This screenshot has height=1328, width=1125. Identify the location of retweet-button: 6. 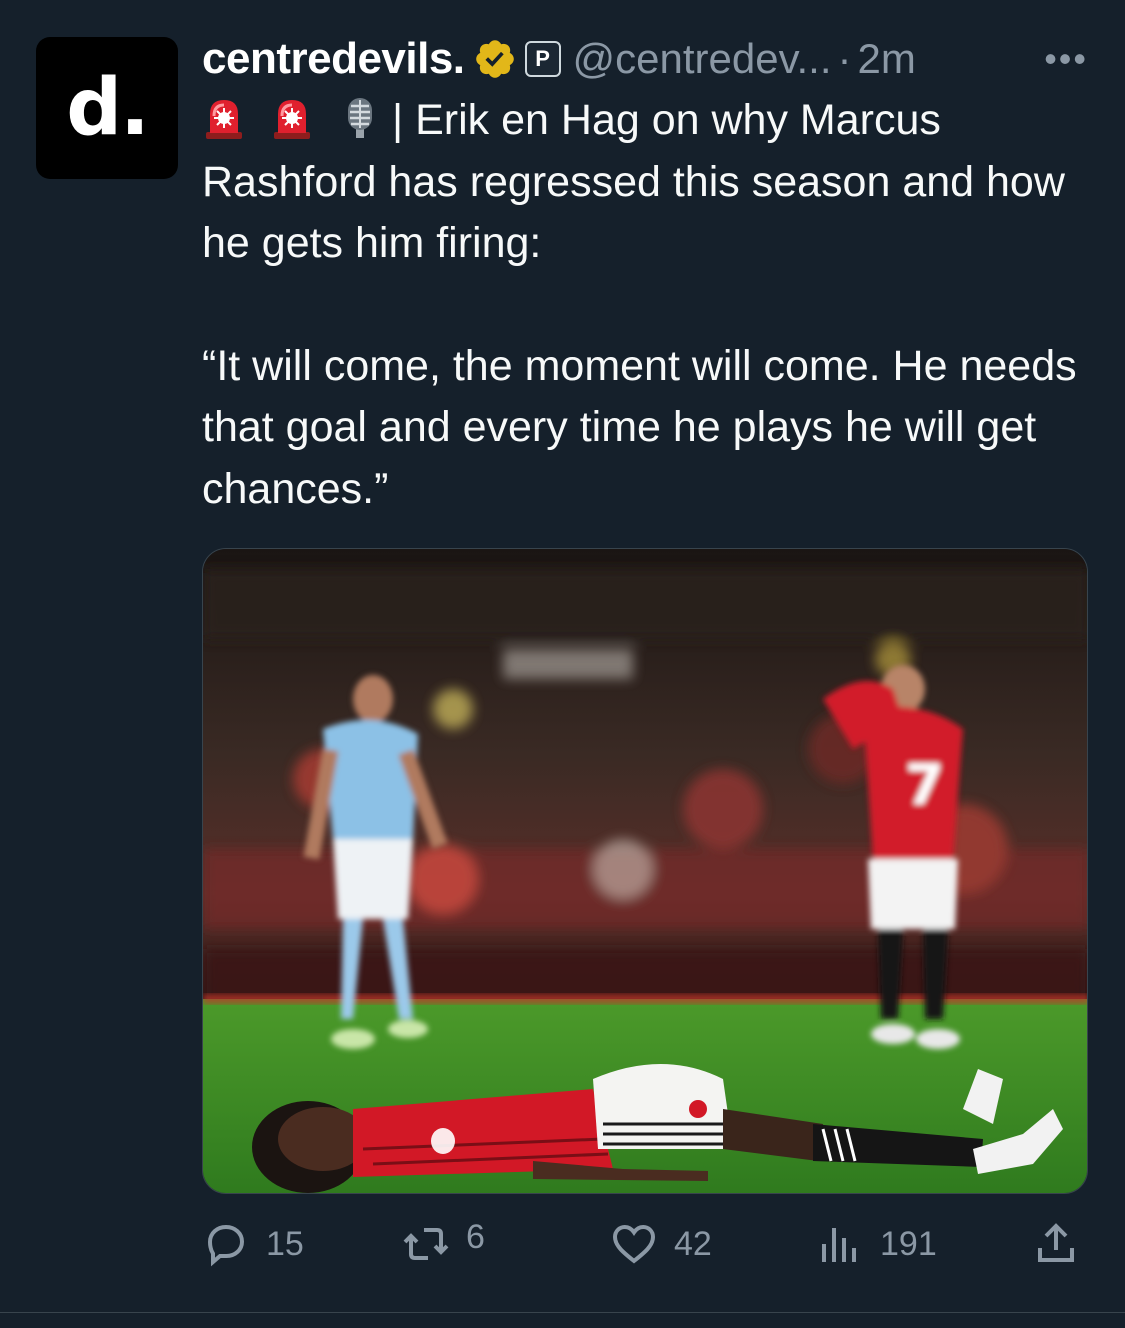
(443, 1242).